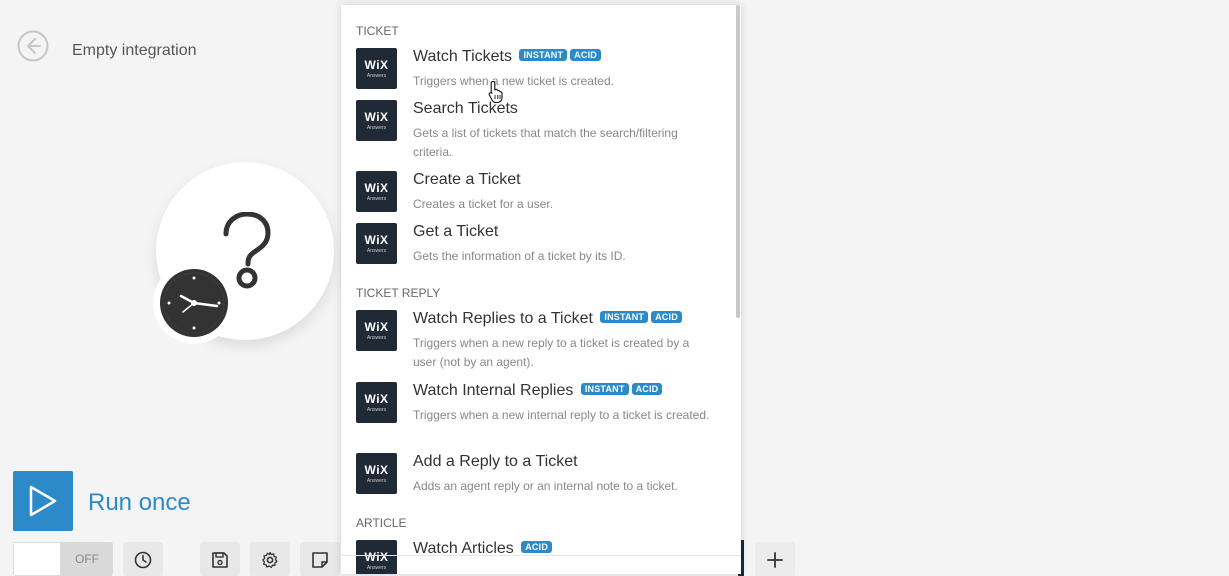  Describe the element at coordinates (467, 179) in the screenshot. I see `item-name: Create a Ticket` at that location.